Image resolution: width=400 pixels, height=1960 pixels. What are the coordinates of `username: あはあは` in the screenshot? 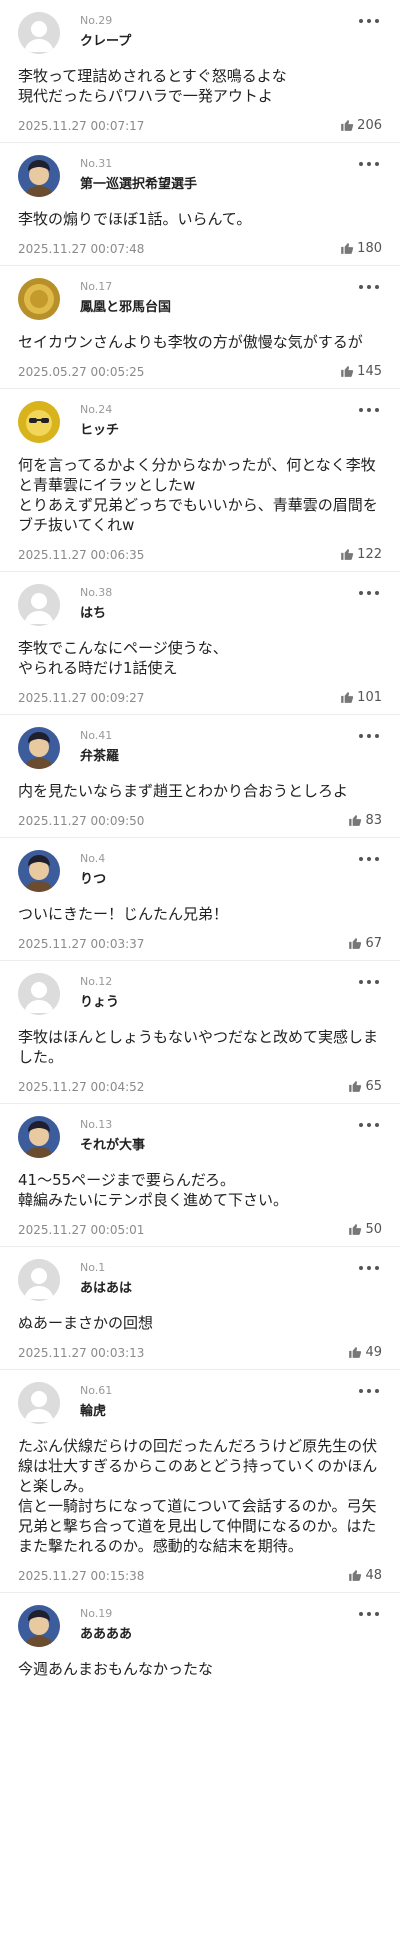 It's located at (106, 1289).